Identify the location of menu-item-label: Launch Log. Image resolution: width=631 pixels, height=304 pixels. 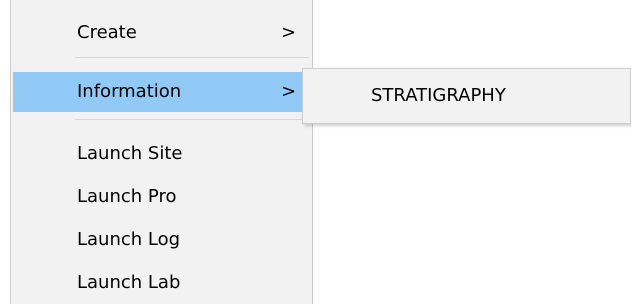
(129, 239).